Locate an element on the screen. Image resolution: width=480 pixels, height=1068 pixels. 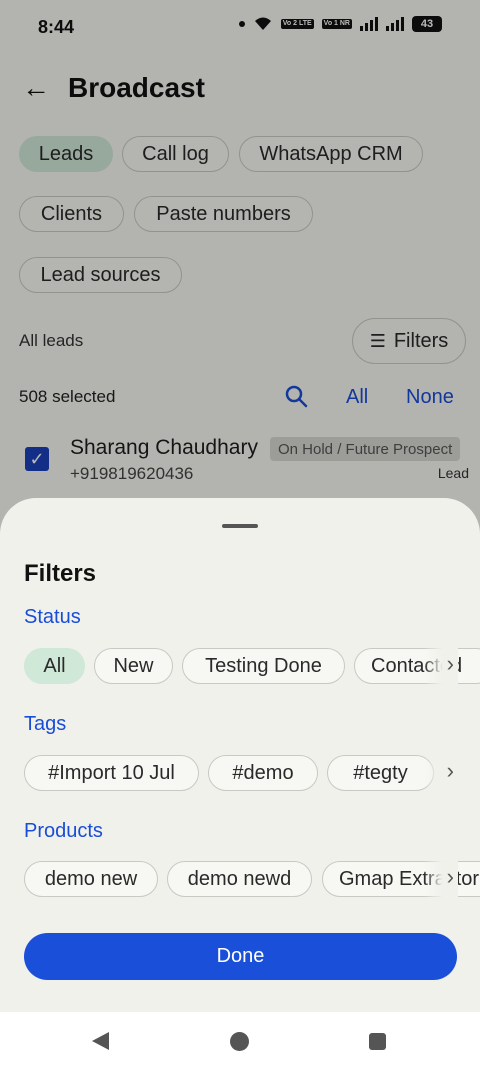
products-chip-row: demo new demo newd Gmap Extractor is located at coordinates (240, 880).